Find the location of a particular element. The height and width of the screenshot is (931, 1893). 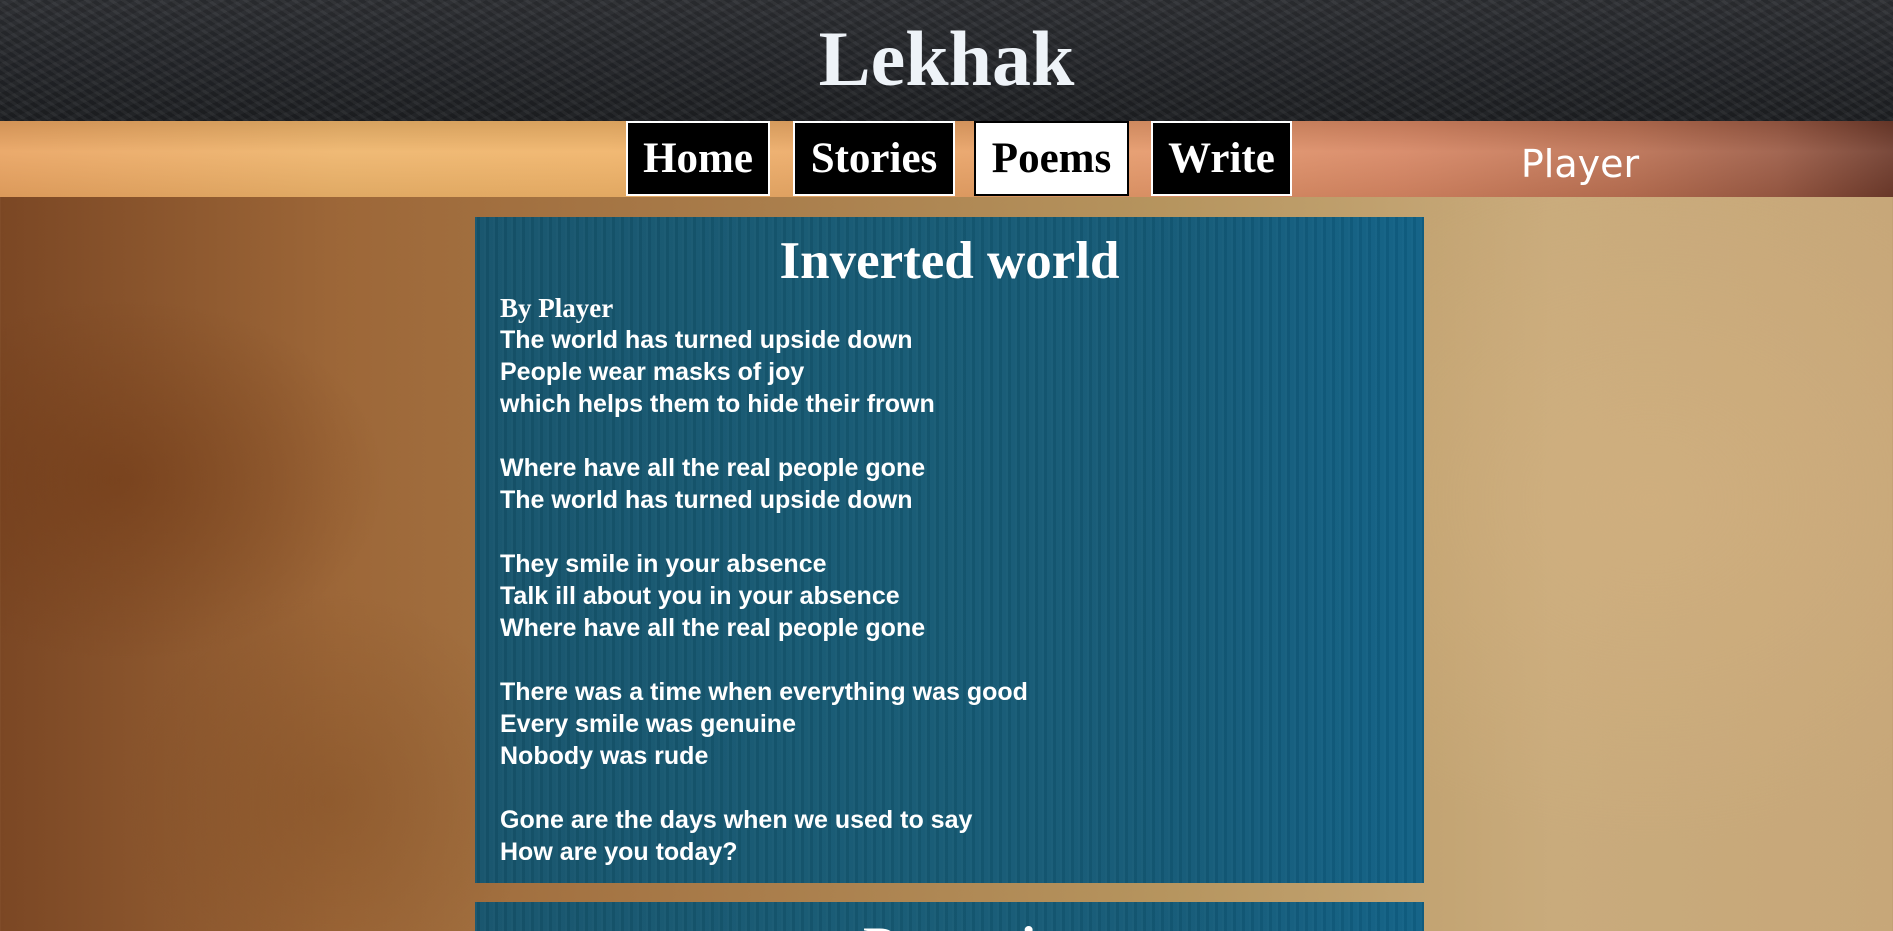

site-header: Lekhak is located at coordinates (946, 60).